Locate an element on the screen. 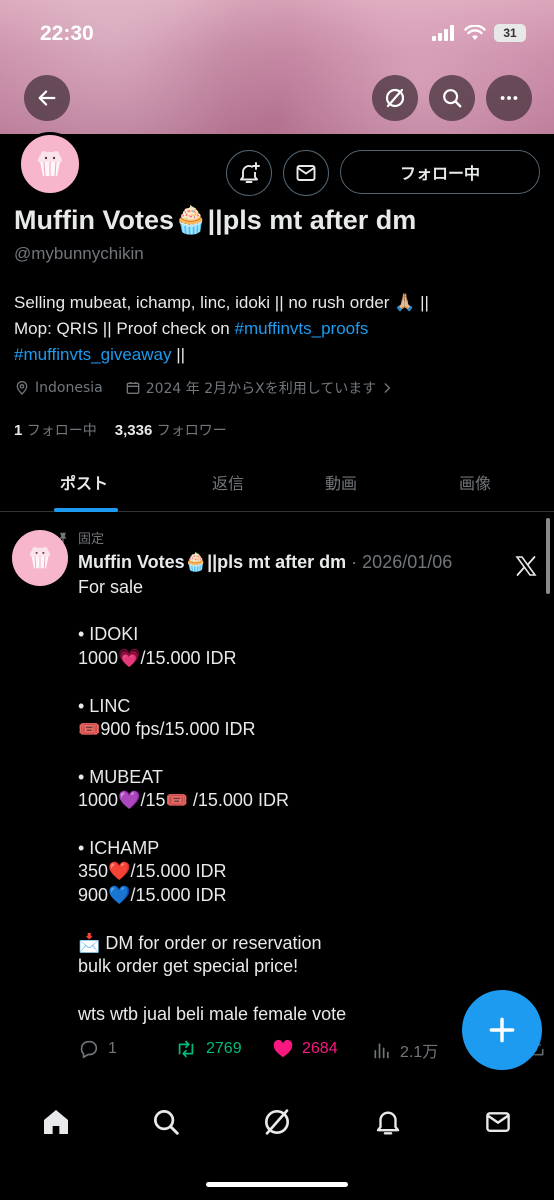  bio-line-3: #muffinvts_giveaway || is located at coordinates (277, 355).